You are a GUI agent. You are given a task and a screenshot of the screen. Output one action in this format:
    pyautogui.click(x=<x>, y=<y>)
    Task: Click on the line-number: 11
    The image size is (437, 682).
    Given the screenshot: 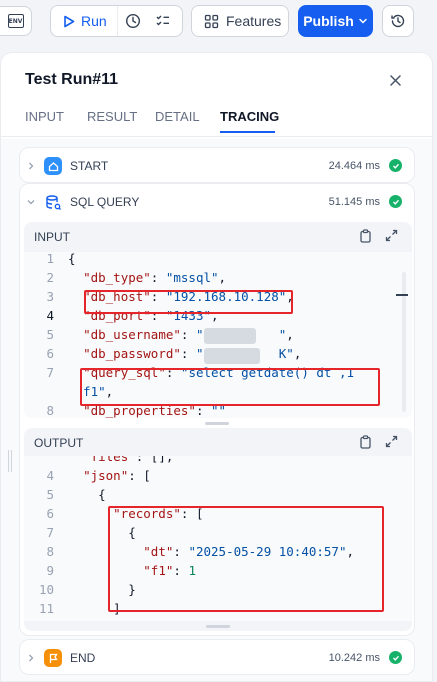 What is the action you would take?
    pyautogui.click(x=46, y=608)
    